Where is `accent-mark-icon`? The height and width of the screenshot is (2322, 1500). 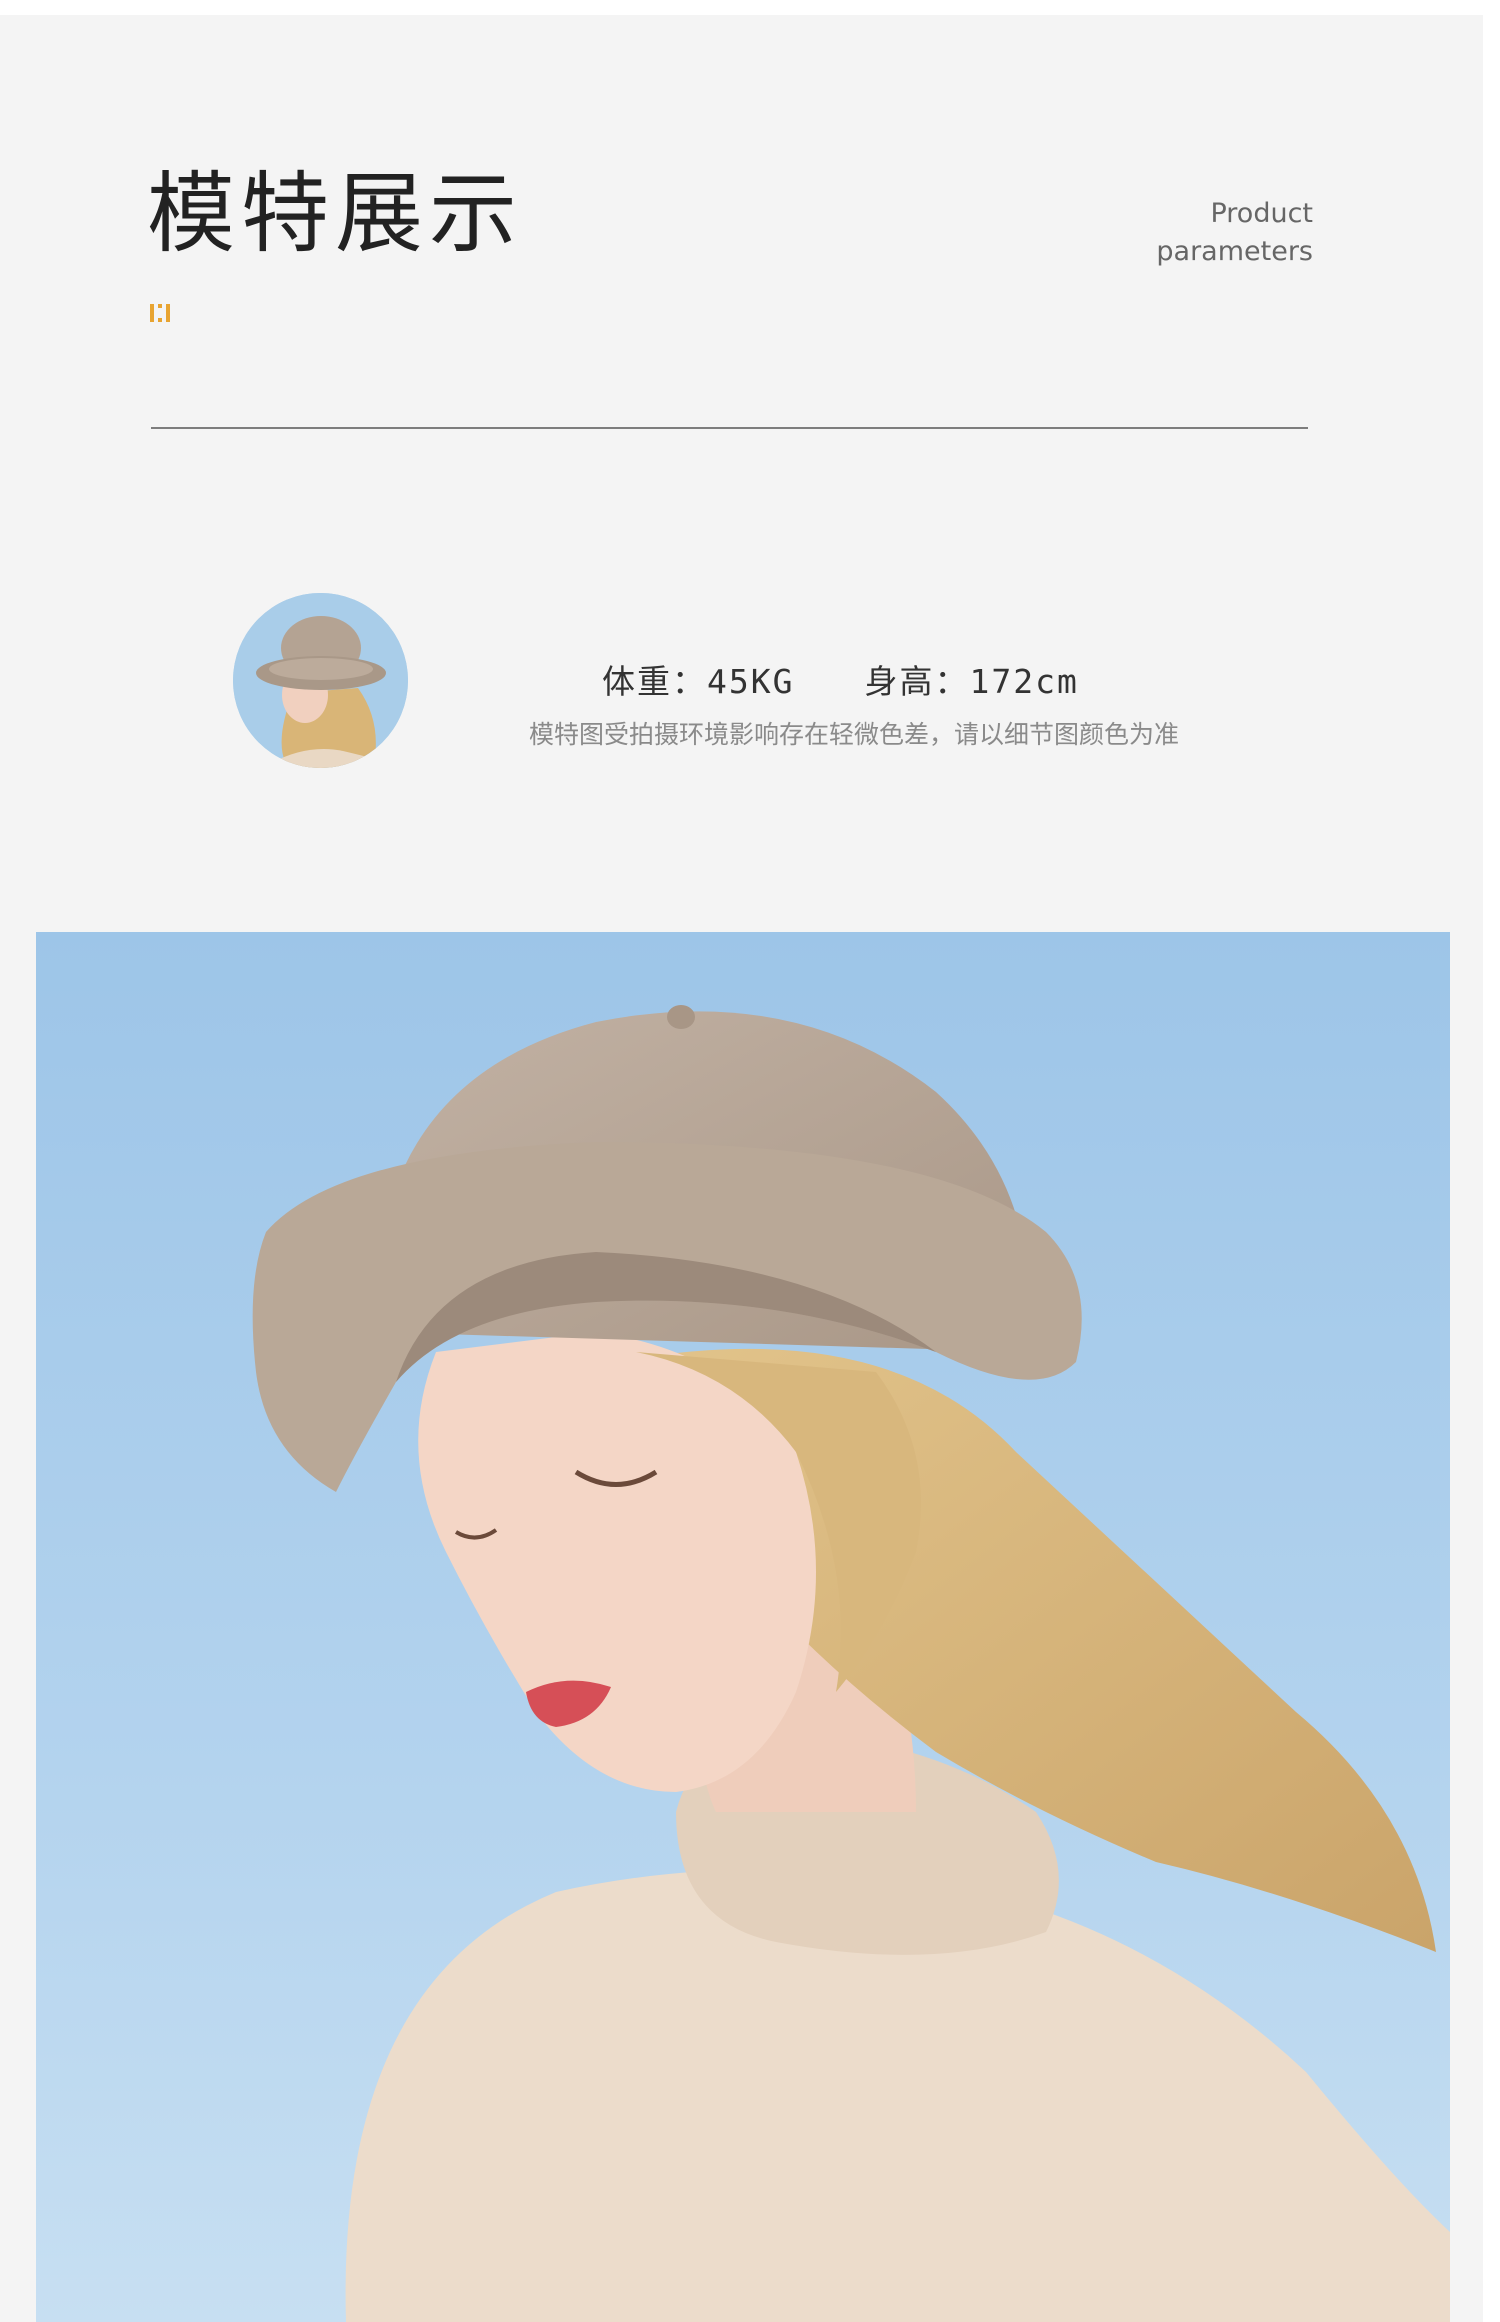
accent-mark-icon is located at coordinates (162, 313).